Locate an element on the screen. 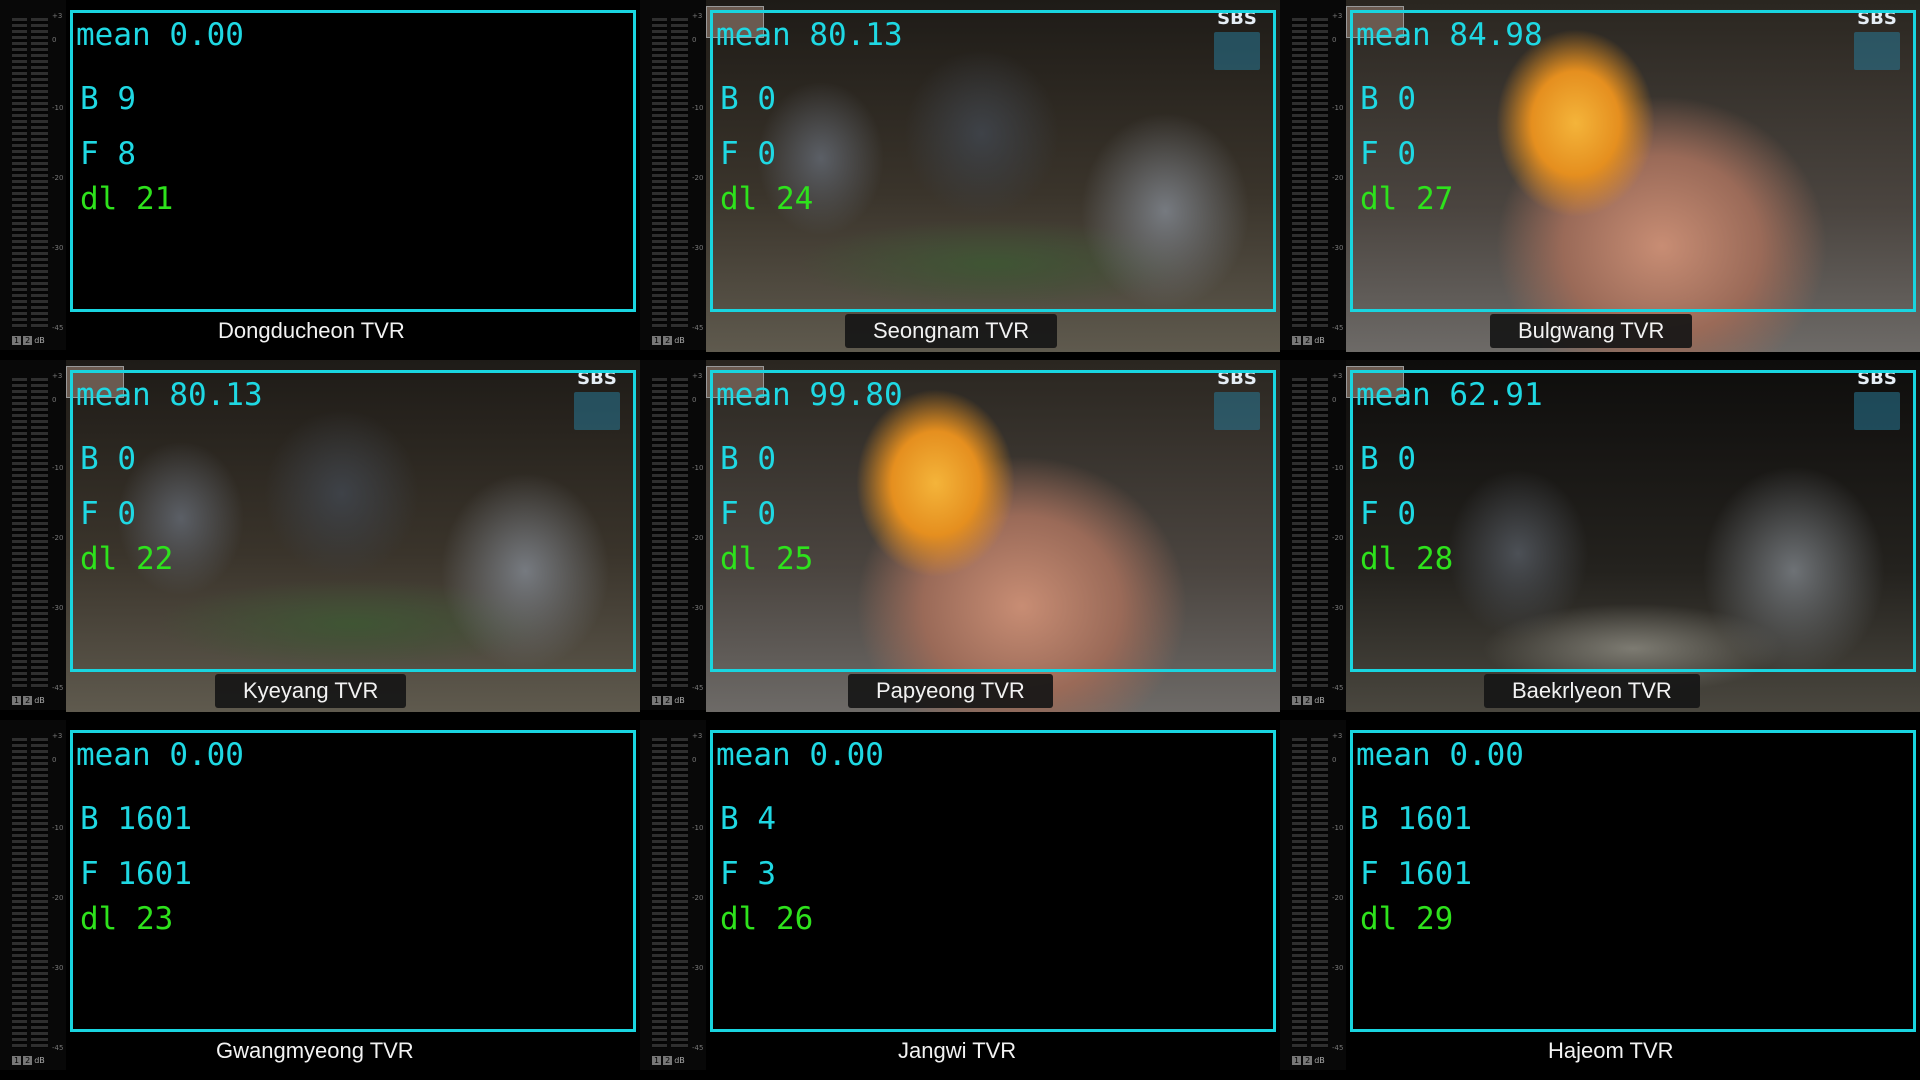 Image resolution: width=1920 pixels, height=1080 pixels. freeze-count: F 1601 is located at coordinates (1416, 874).